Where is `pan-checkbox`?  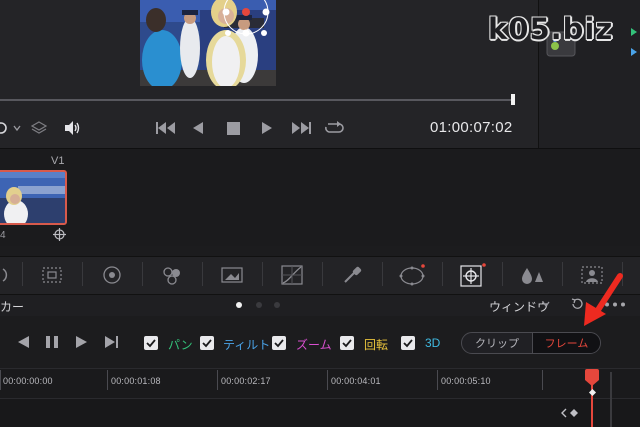
pan-checkbox is located at coordinates (151, 343).